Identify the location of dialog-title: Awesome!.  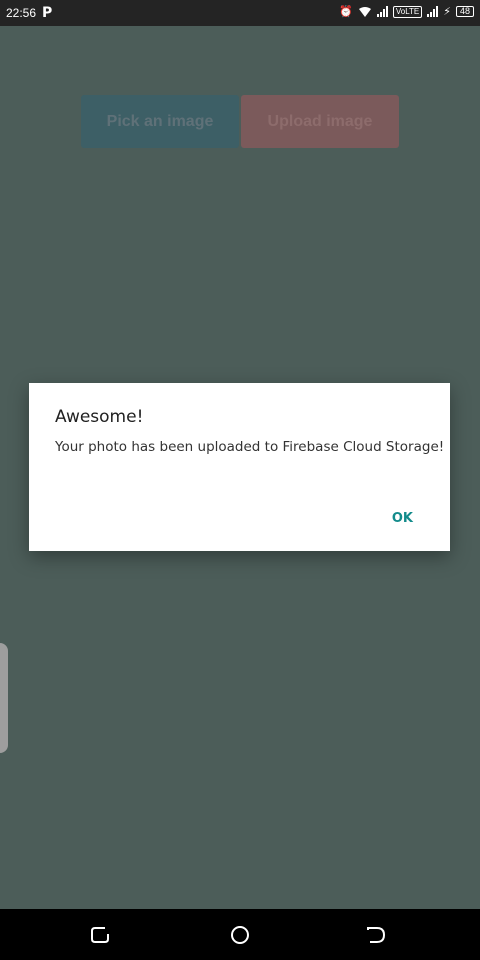
(99, 417).